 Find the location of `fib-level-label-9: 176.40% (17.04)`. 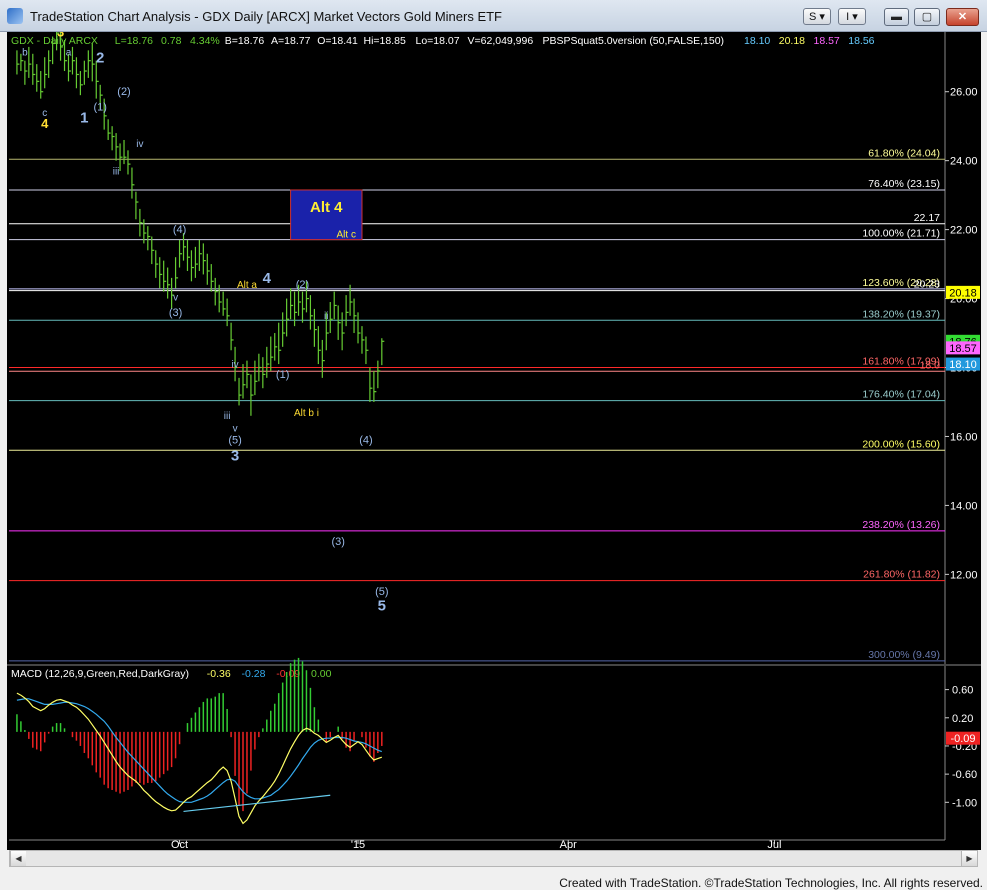

fib-level-label-9: 176.40% (17.04) is located at coordinates (901, 395).